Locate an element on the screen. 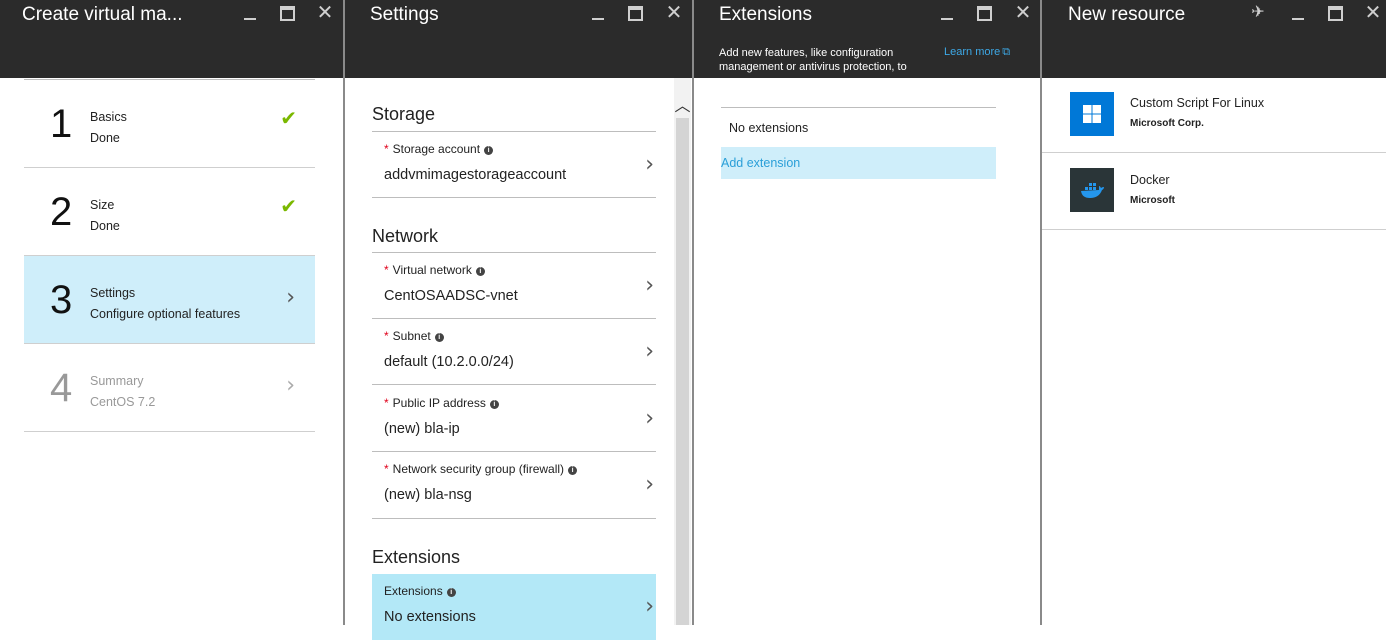  section-heading-storage: Storage is located at coordinates (404, 114).